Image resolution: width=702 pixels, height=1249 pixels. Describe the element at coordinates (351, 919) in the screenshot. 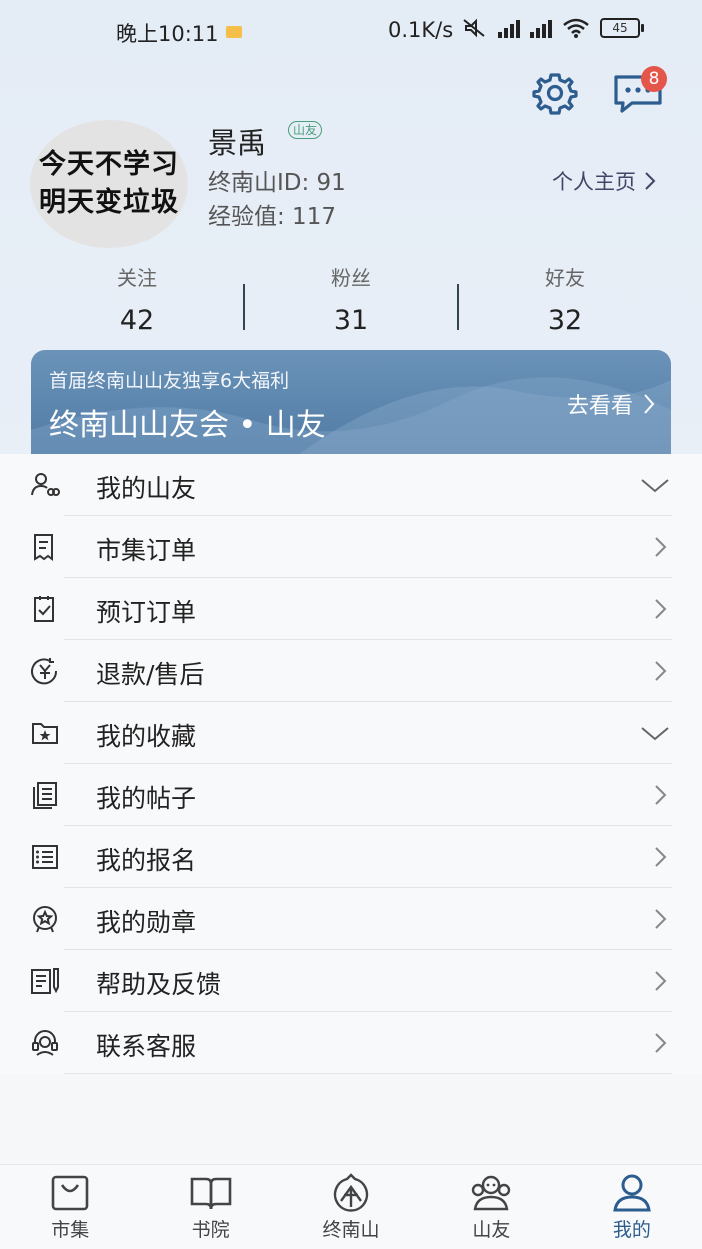

I see `menu-item-my-medals: 我的勋章` at that location.